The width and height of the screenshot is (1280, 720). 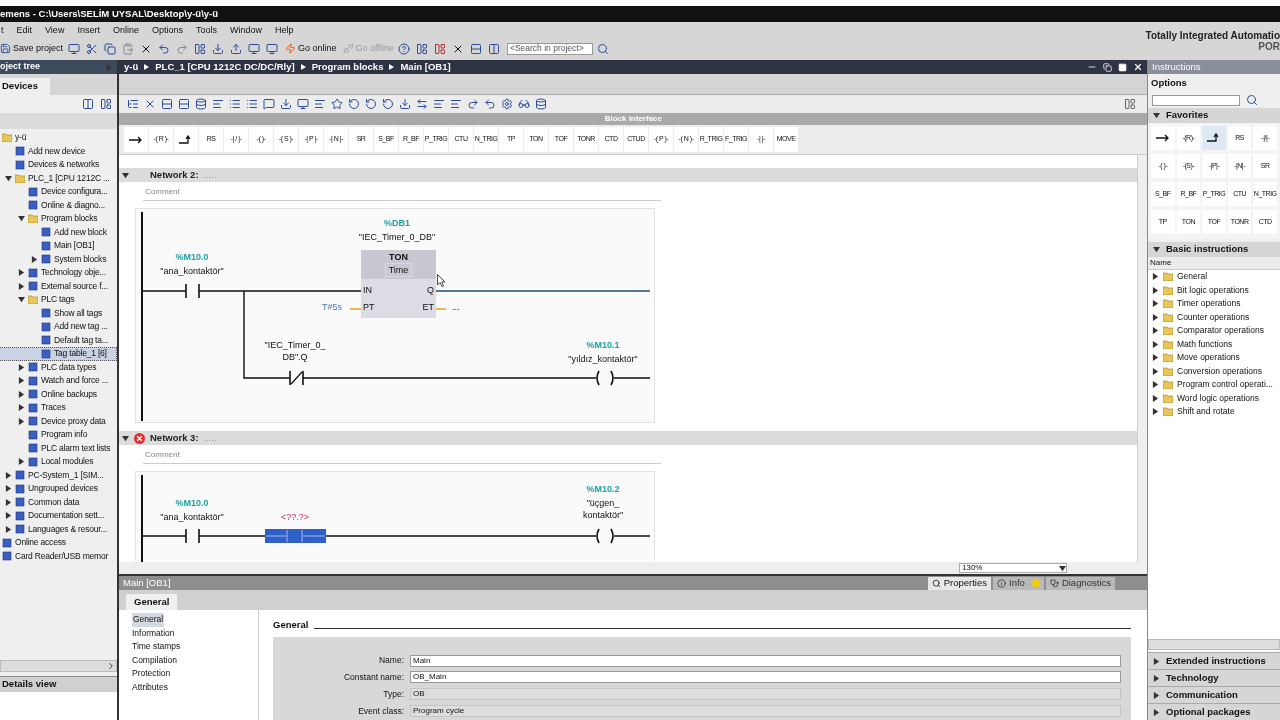 What do you see at coordinates (58, 232) in the screenshot?
I see `tree-item: Add new block` at bounding box center [58, 232].